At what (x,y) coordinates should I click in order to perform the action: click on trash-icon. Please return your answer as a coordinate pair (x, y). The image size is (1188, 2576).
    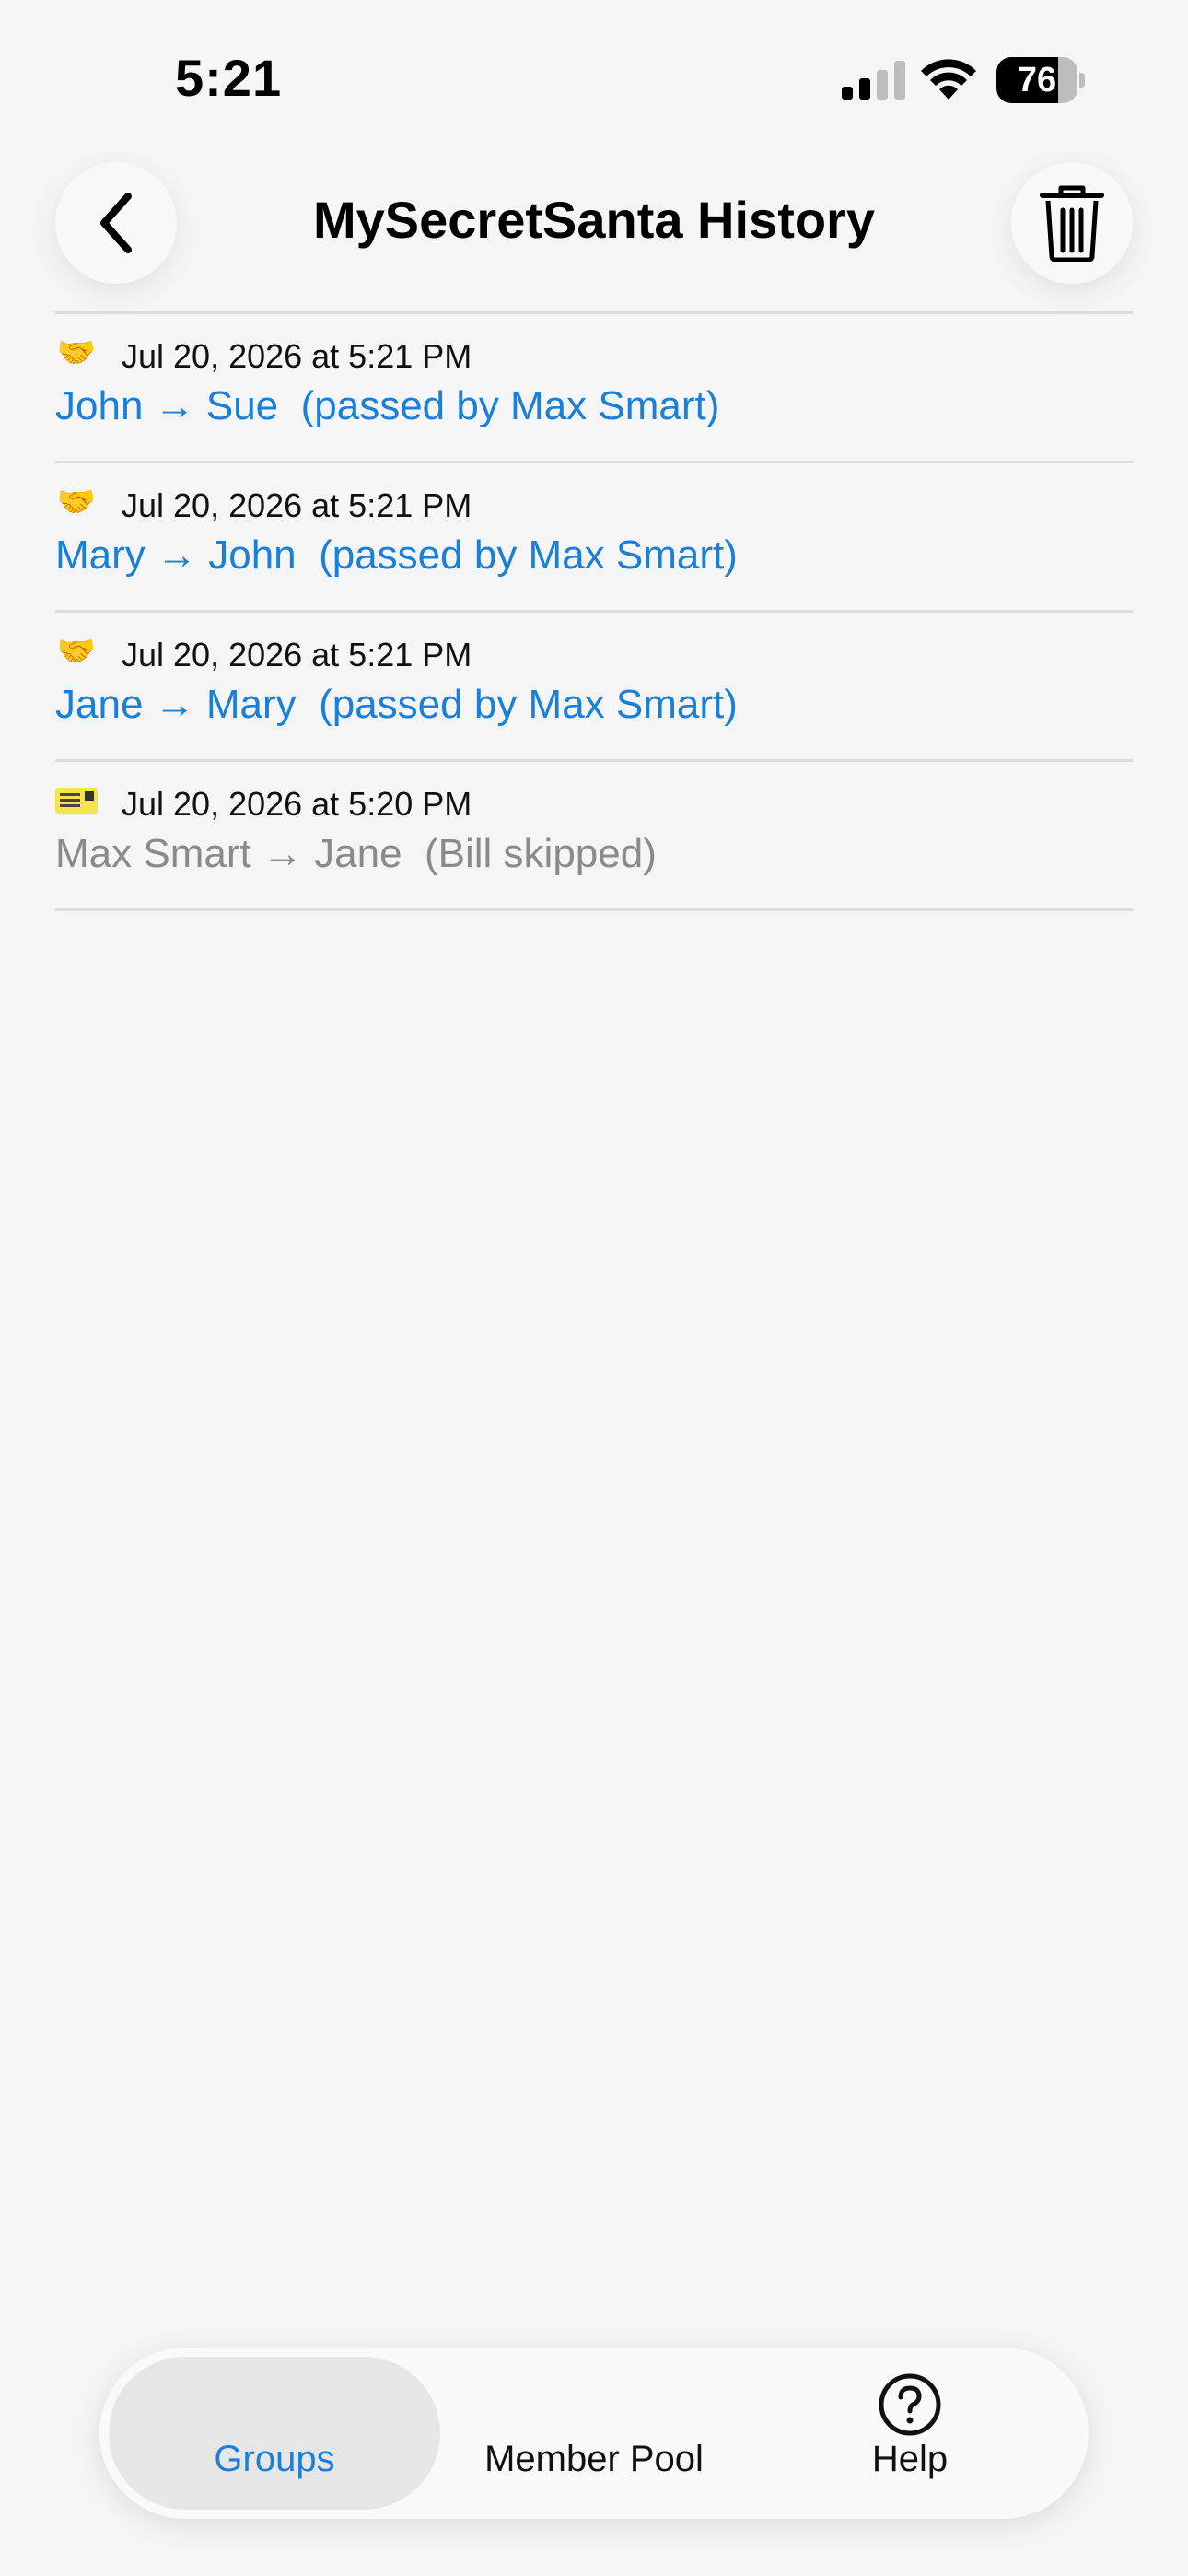
    Looking at the image, I should click on (1072, 223).